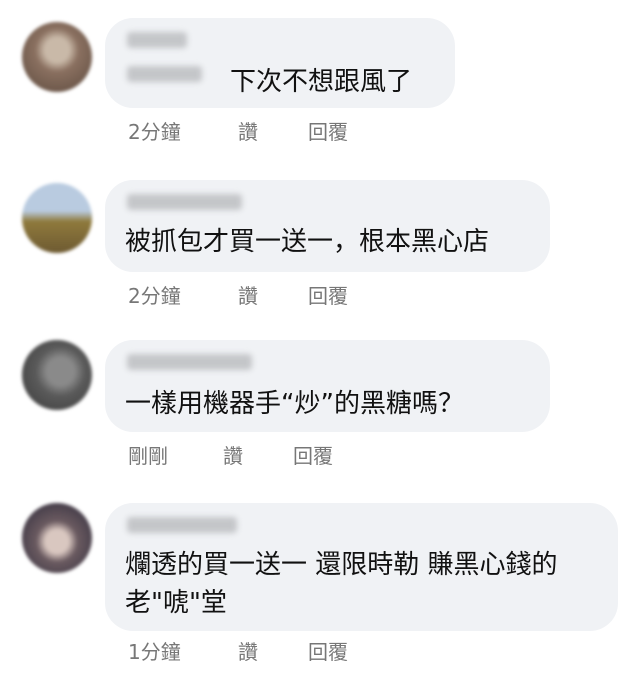 This screenshot has width=640, height=682. Describe the element at coordinates (327, 386) in the screenshot. I see `comment-bubble: 一樣用機器手“炒”的黑糖嗎？` at that location.